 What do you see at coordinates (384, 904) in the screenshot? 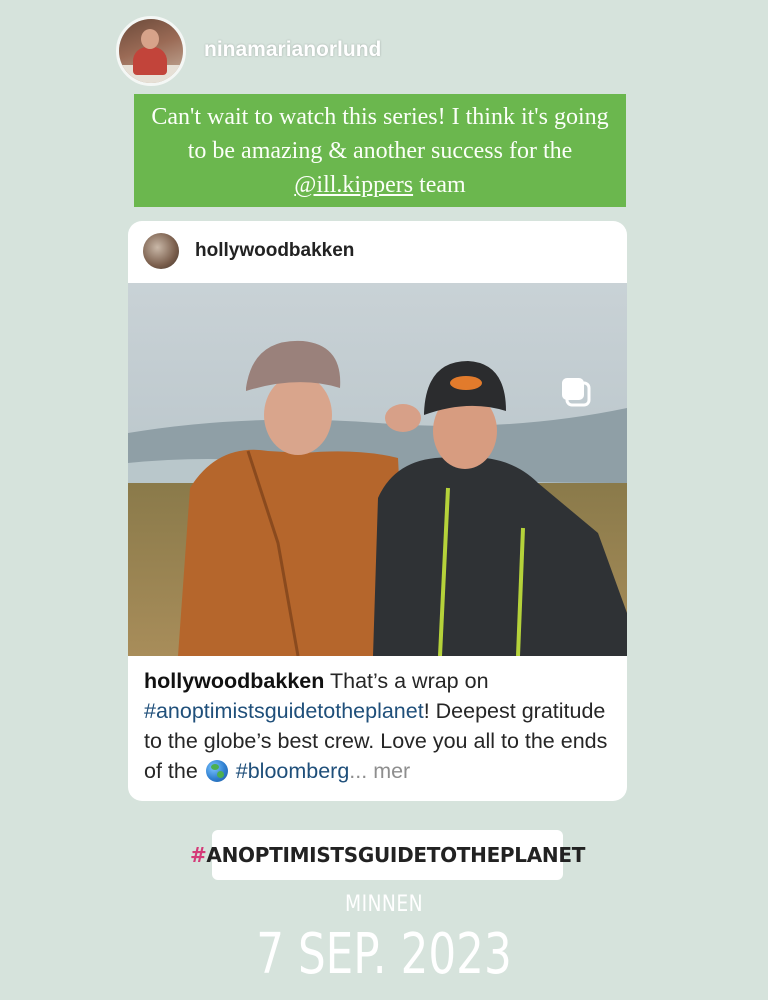
I see `memory-label: MINNEN` at bounding box center [384, 904].